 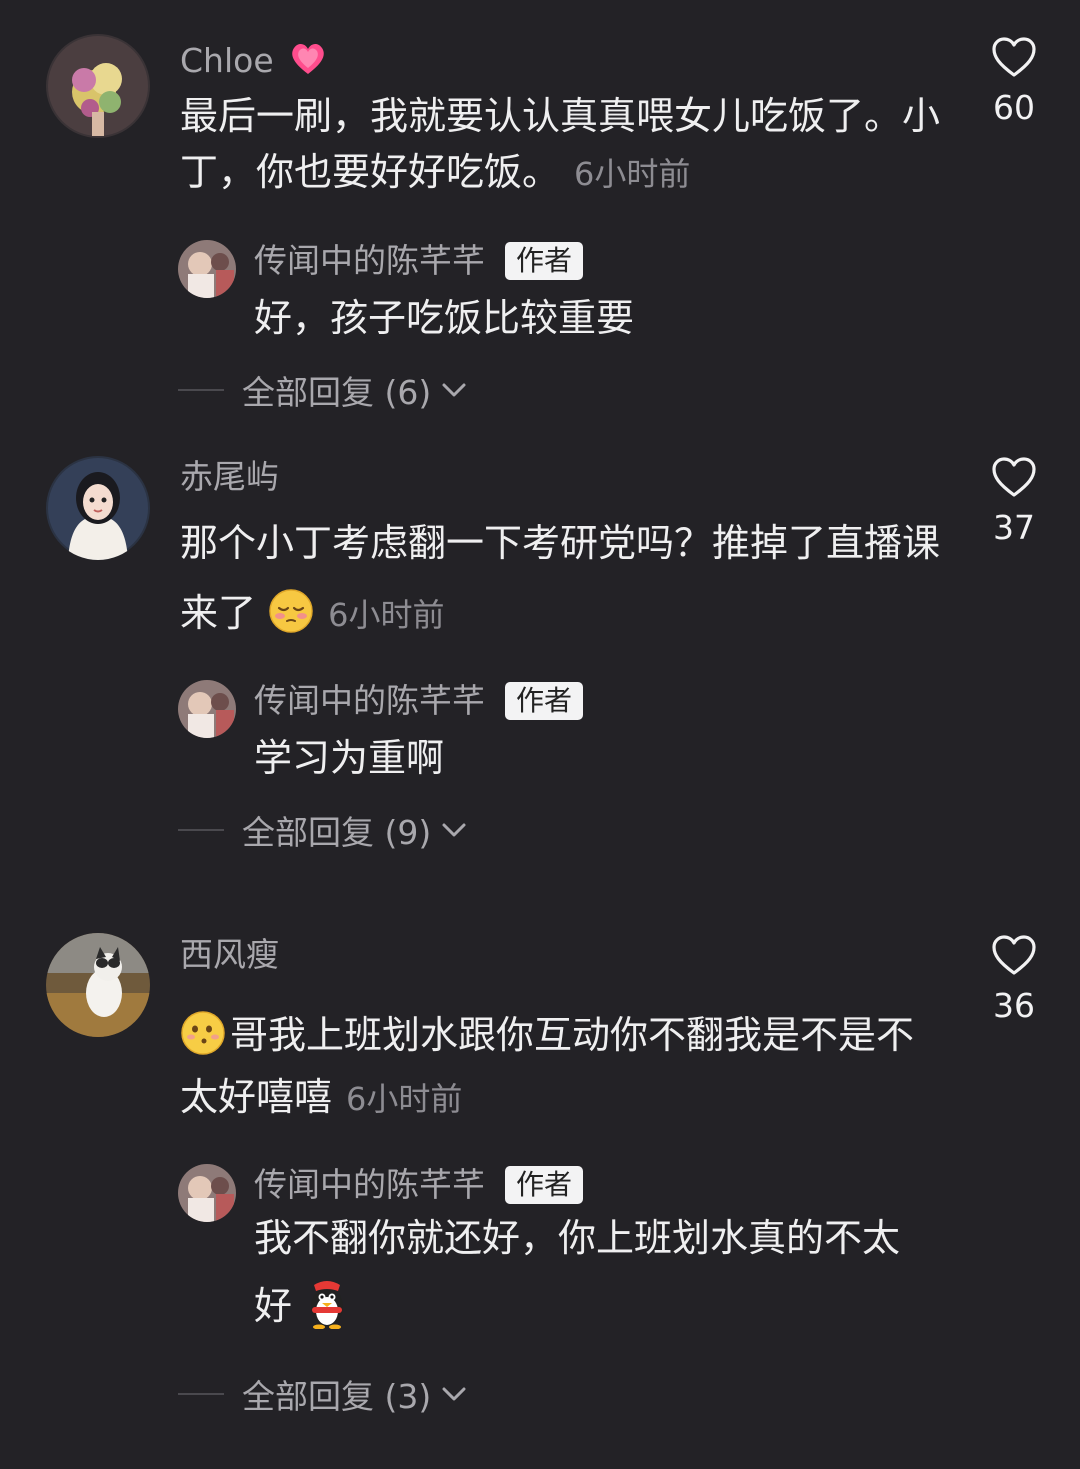 I want to click on author-reply: 传闻中的陈芊芊 作者 我不翻你就还好，你上班划水真的不太好, so click(x=568, y=1254).